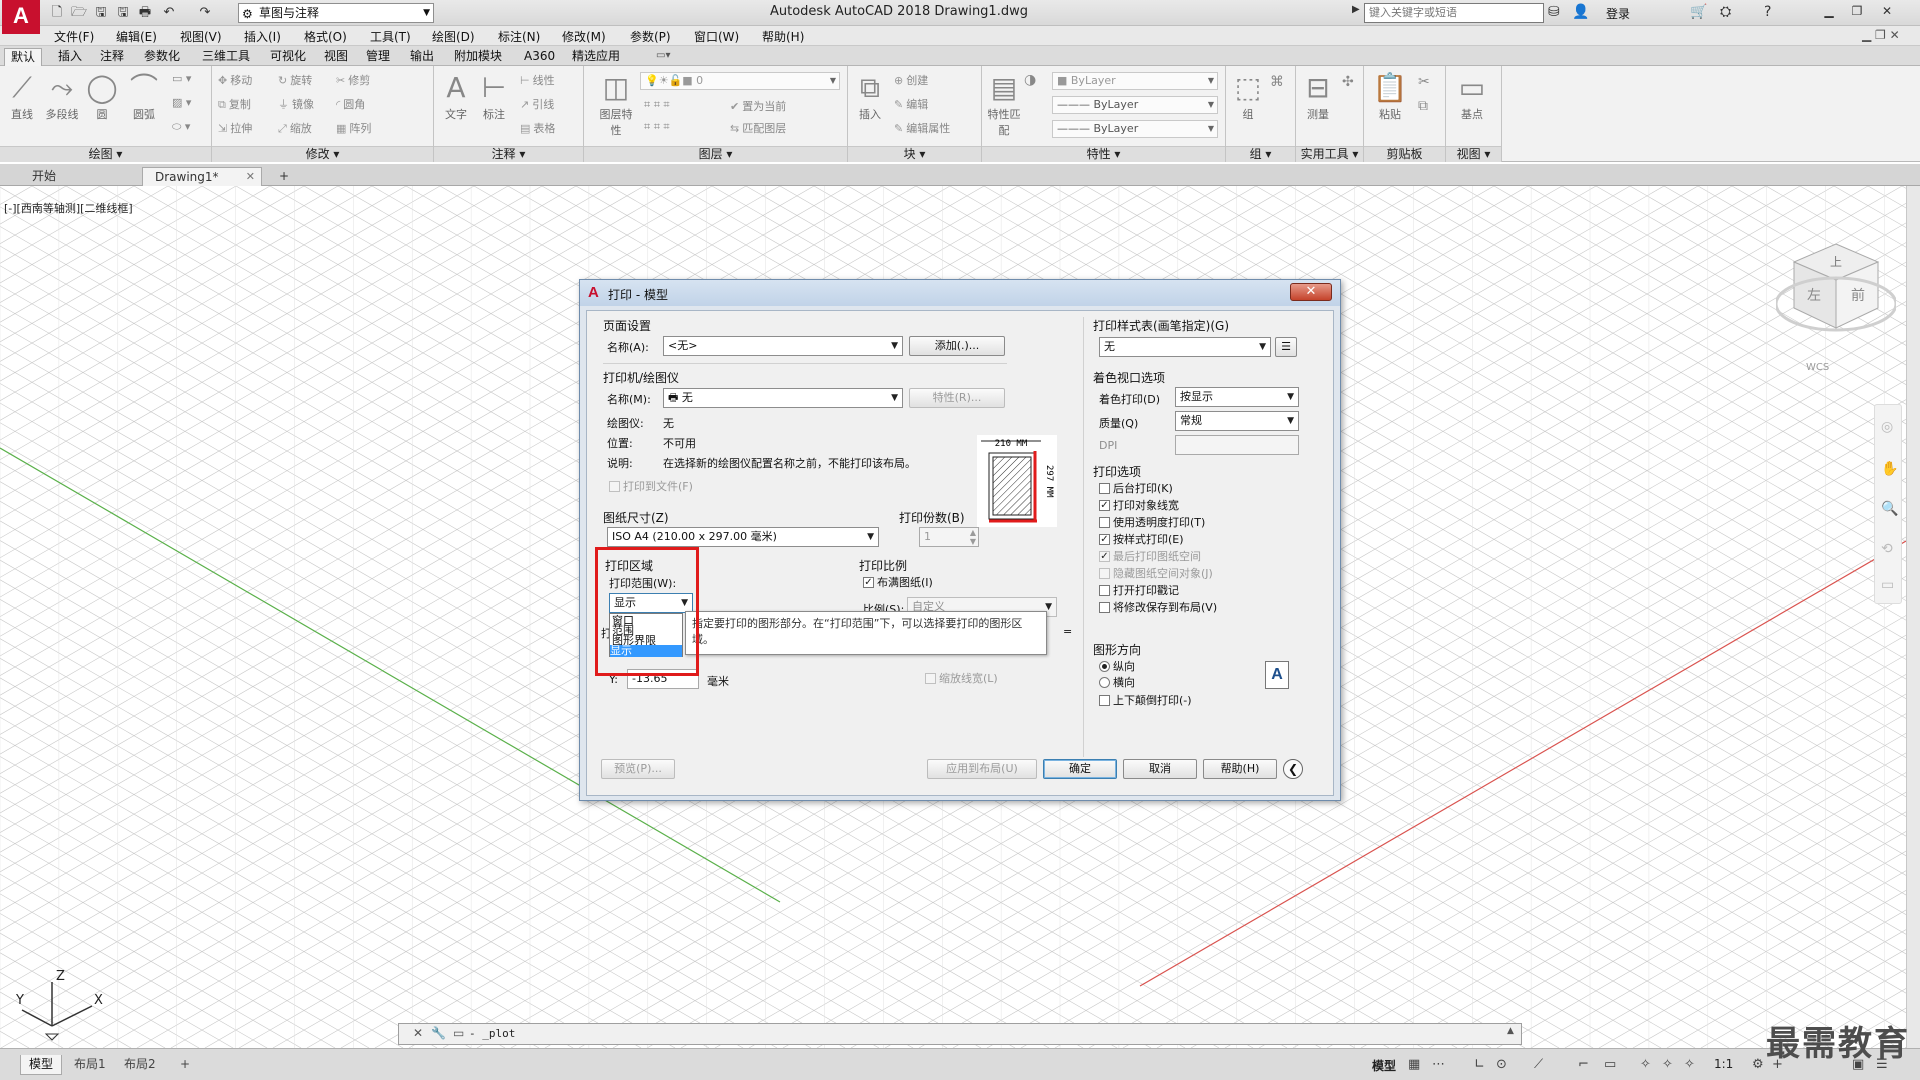 This screenshot has width=1920, height=1080. Describe the element at coordinates (663, 57) in the screenshot. I see `ribbon-toggle-icon: ▭▾` at that location.